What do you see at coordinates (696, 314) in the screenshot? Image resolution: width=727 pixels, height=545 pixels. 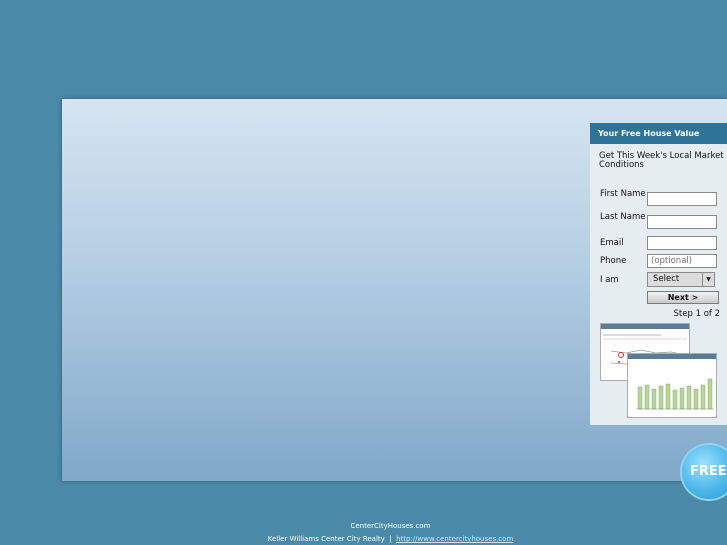 I see `step-indicator: Step 1 of 2` at bounding box center [696, 314].